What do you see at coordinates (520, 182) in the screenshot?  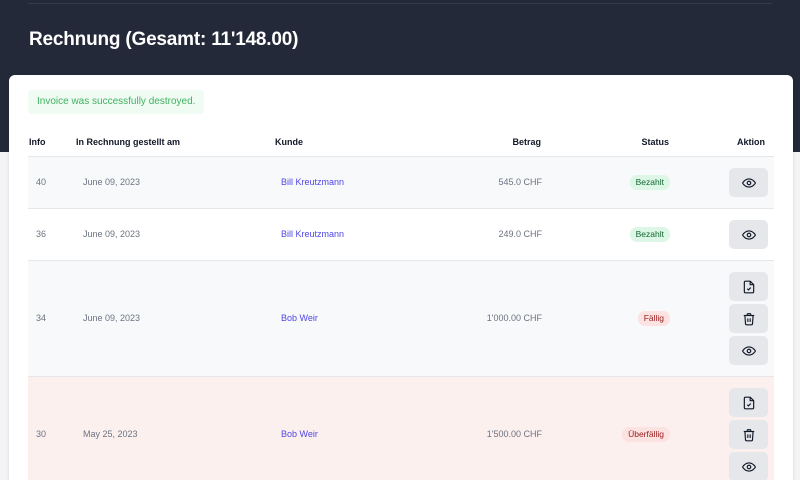 I see `invoice-amount: 545.0 CHF` at bounding box center [520, 182].